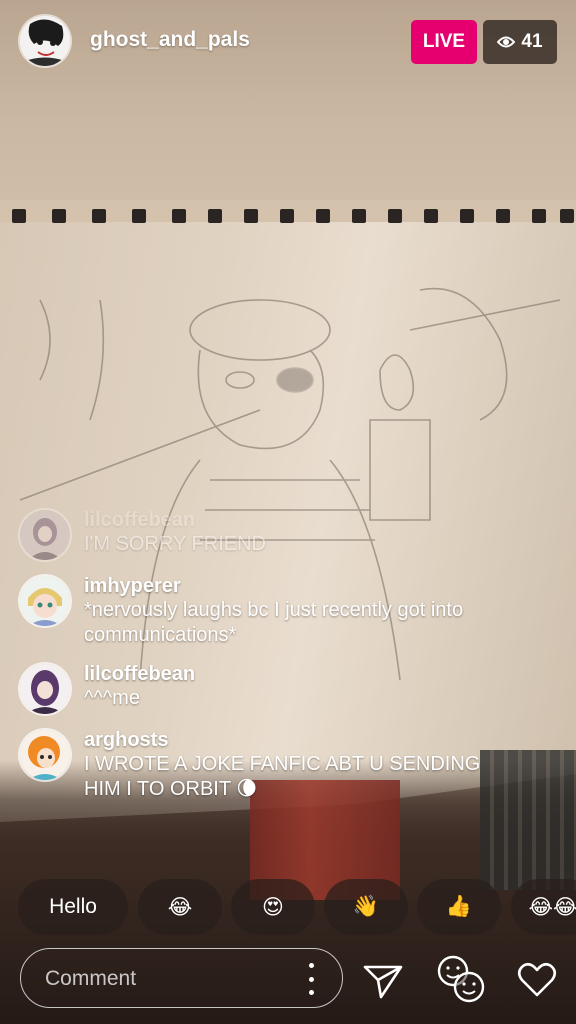 This screenshot has width=576, height=1024. I want to click on quick-reply-wave: 👋, so click(366, 907).